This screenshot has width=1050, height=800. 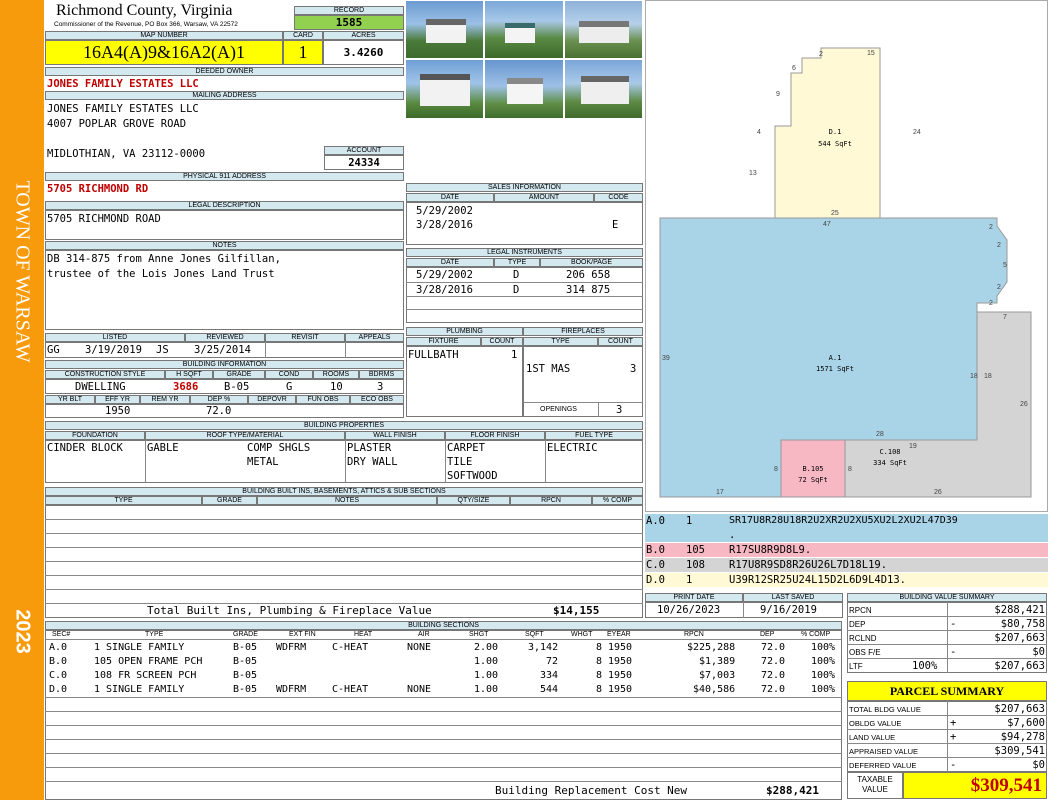 I want to click on prop-roof-mat-2: METAL, so click(x=263, y=462).